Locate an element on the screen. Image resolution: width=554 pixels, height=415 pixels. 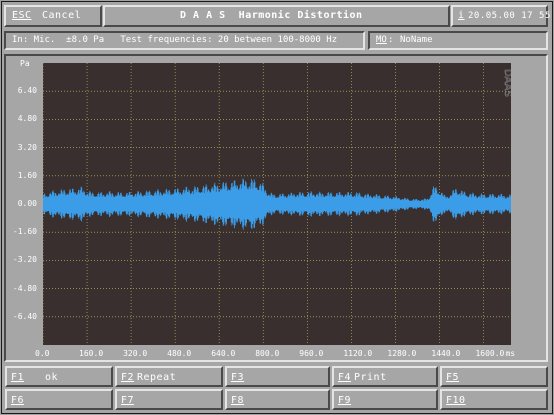
y-tick-label: 1.60 is located at coordinates (27, 175).